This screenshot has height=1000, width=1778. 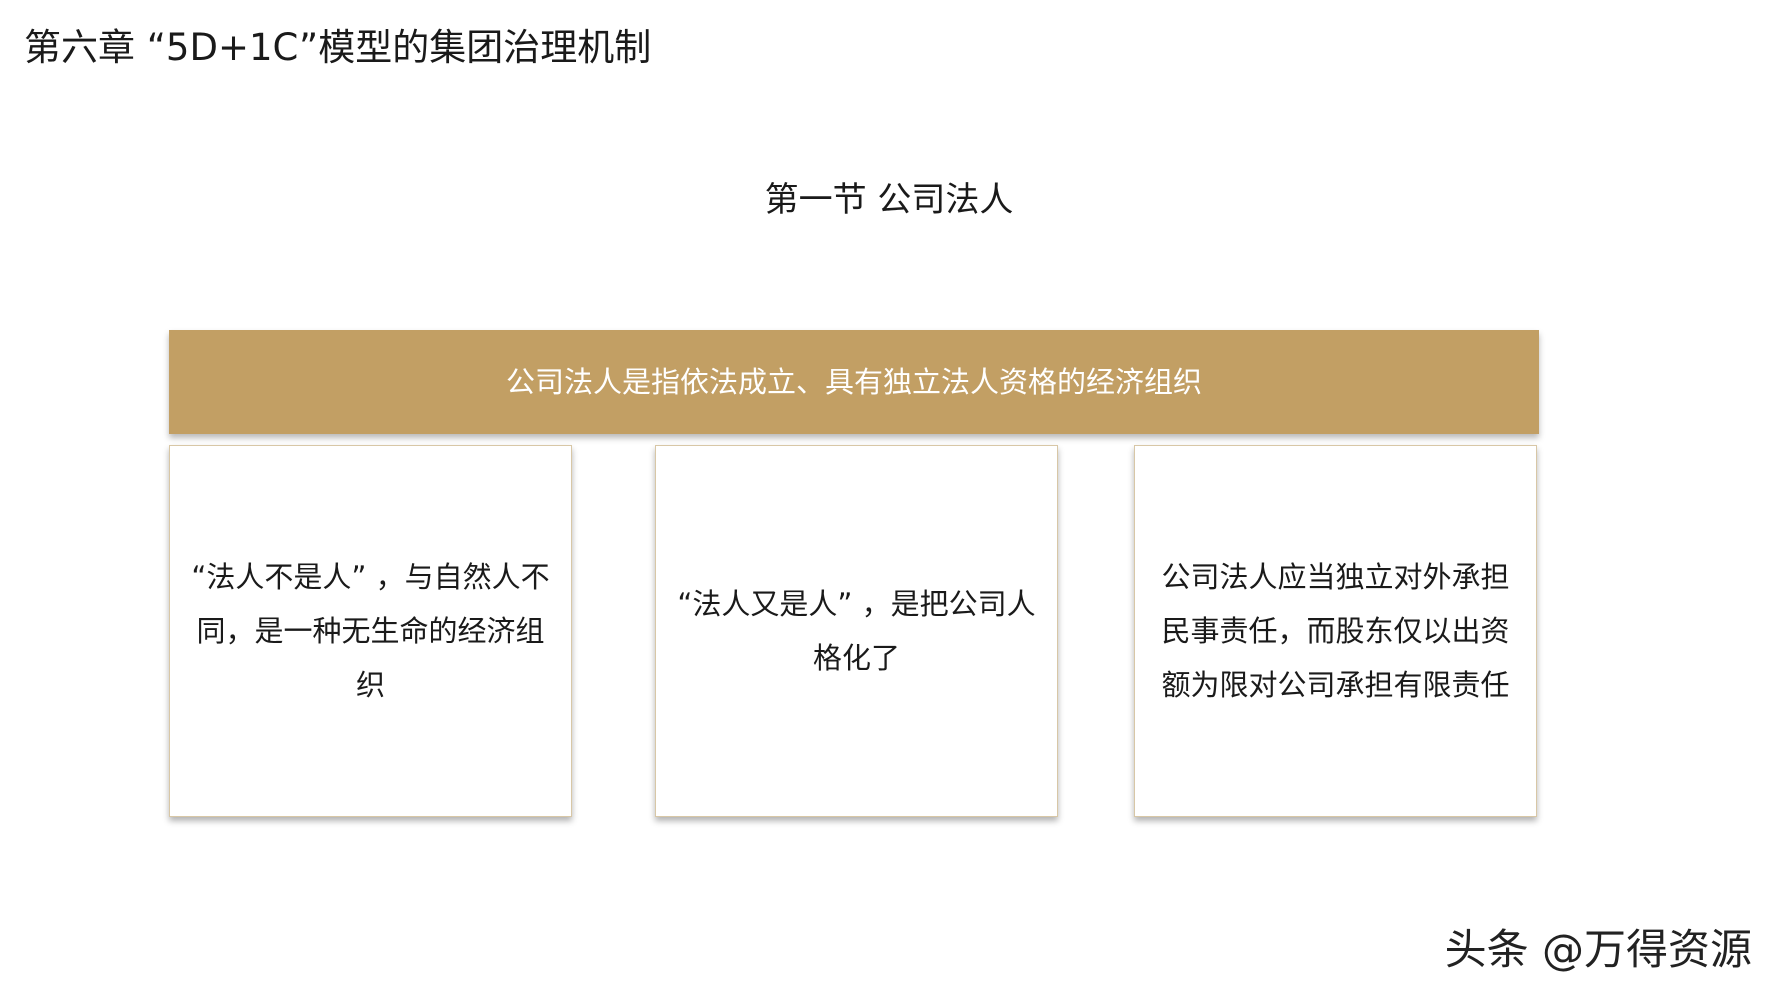 I want to click on definition-bar: 公司法人是指依法成立、具有独立法人资格的经济组织, so click(x=854, y=382).